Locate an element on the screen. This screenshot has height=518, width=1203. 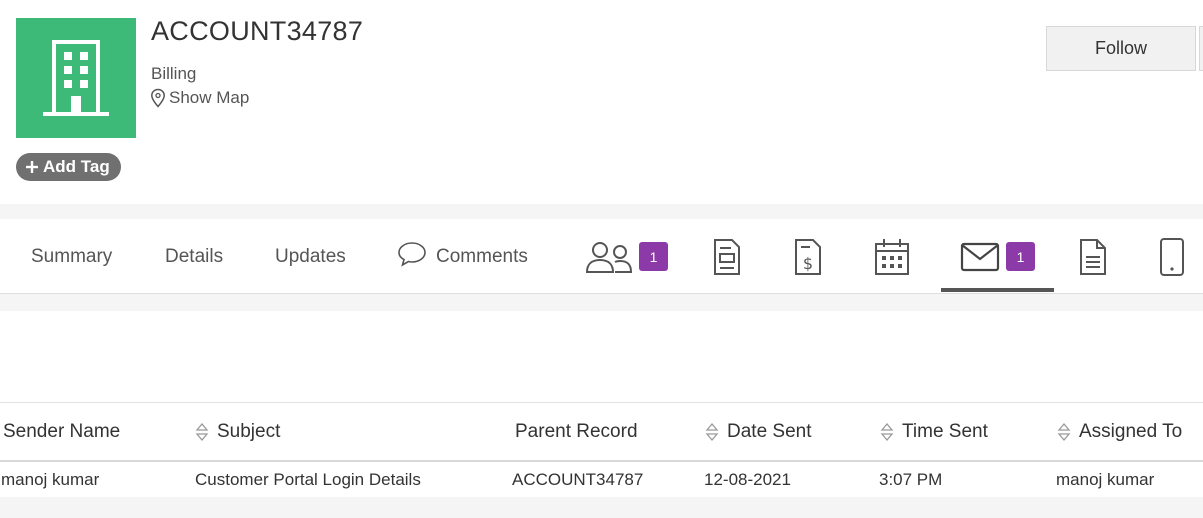
cell-assigned-to: manoj kumar is located at coordinates (1105, 479).